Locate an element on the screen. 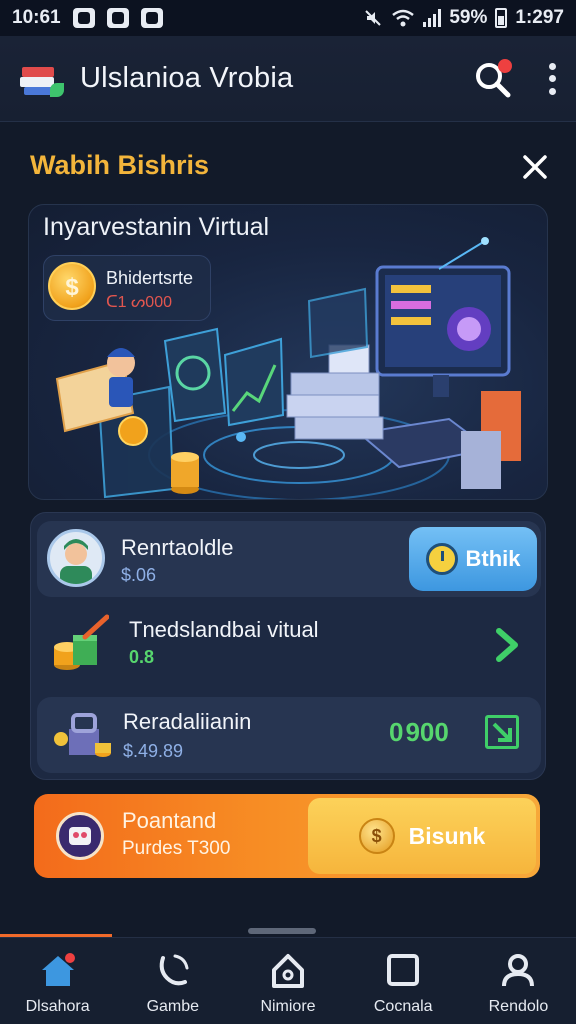  promo-icon is located at coordinates (80, 836).